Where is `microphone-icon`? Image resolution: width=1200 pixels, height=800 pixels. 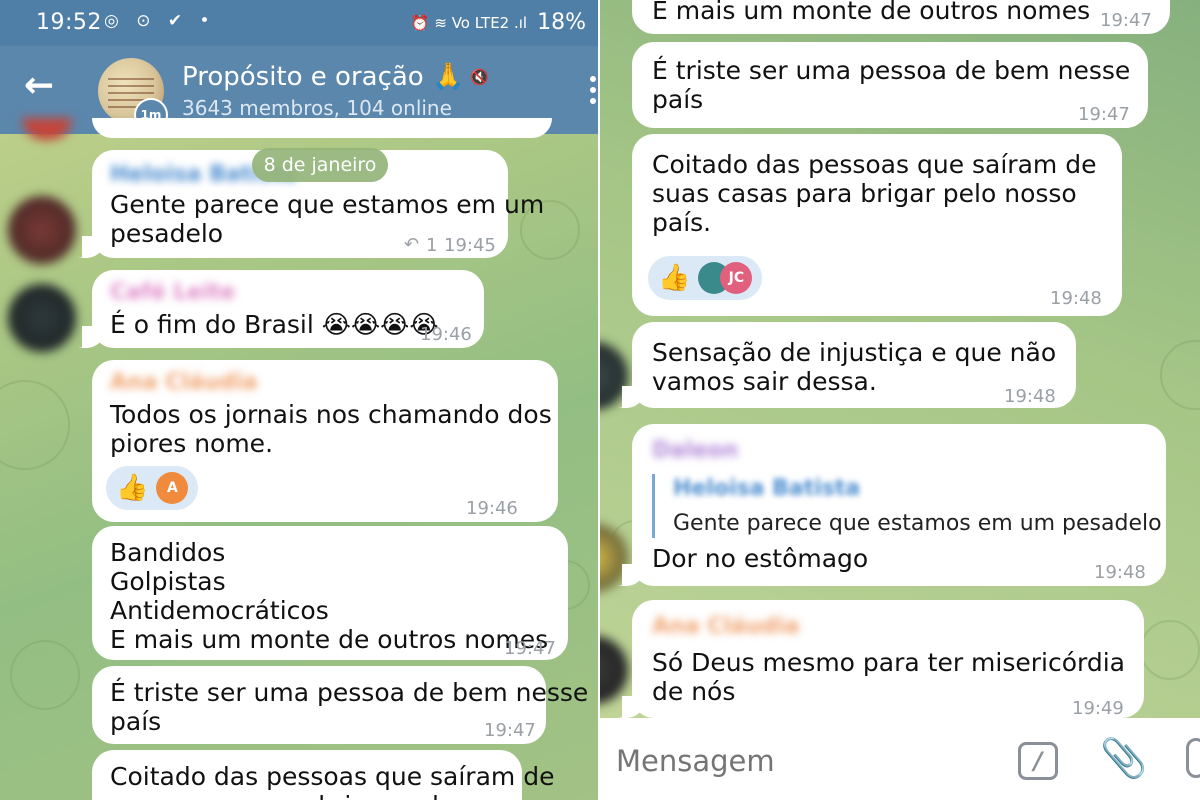 microphone-icon is located at coordinates (1193, 758).